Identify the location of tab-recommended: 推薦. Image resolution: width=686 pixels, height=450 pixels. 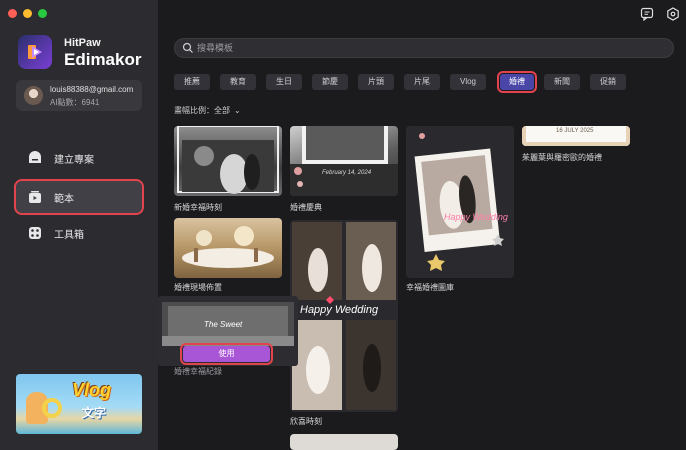
(192, 82).